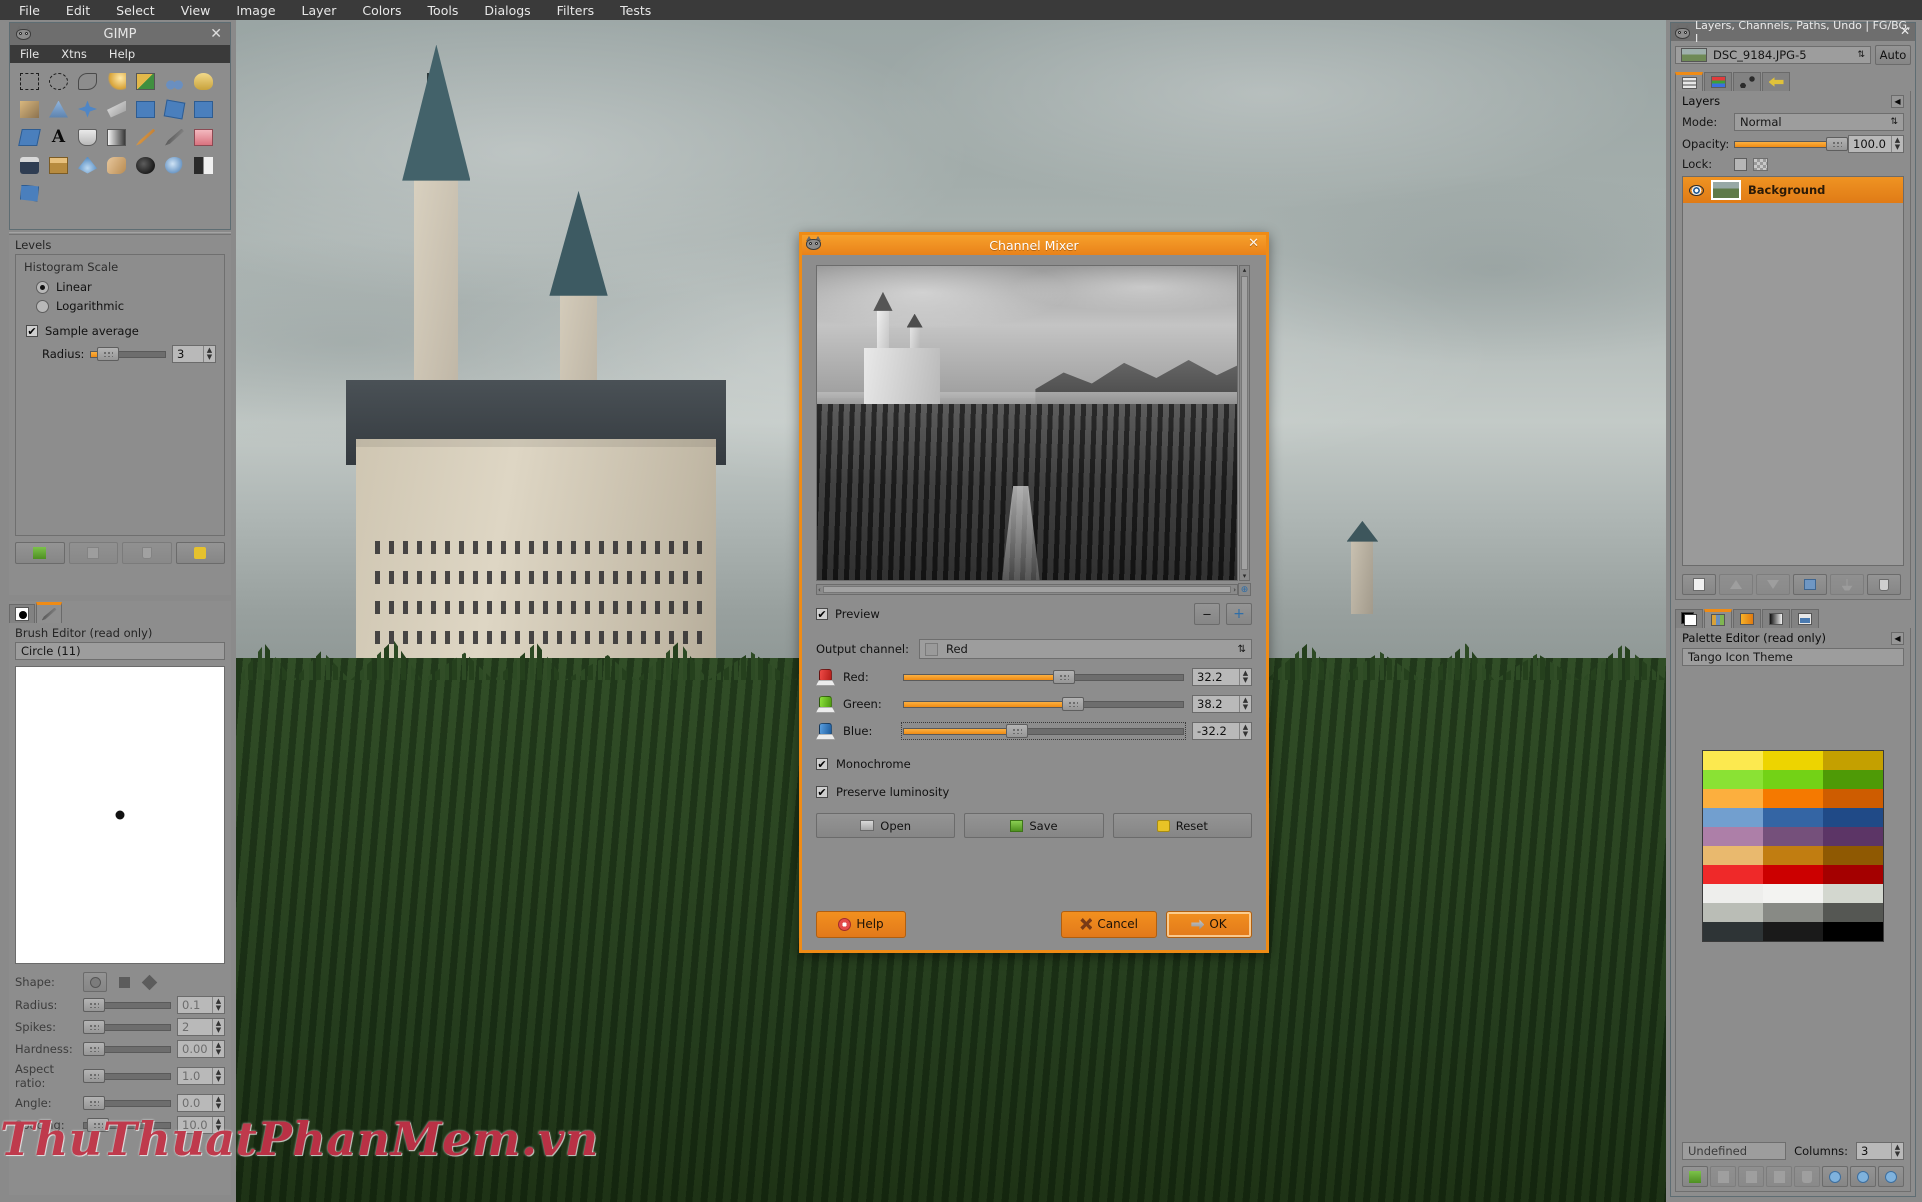 The width and height of the screenshot is (1922, 1202). Describe the element at coordinates (1897, 638) in the screenshot. I see `collapse-palette-icon: ◀` at that location.